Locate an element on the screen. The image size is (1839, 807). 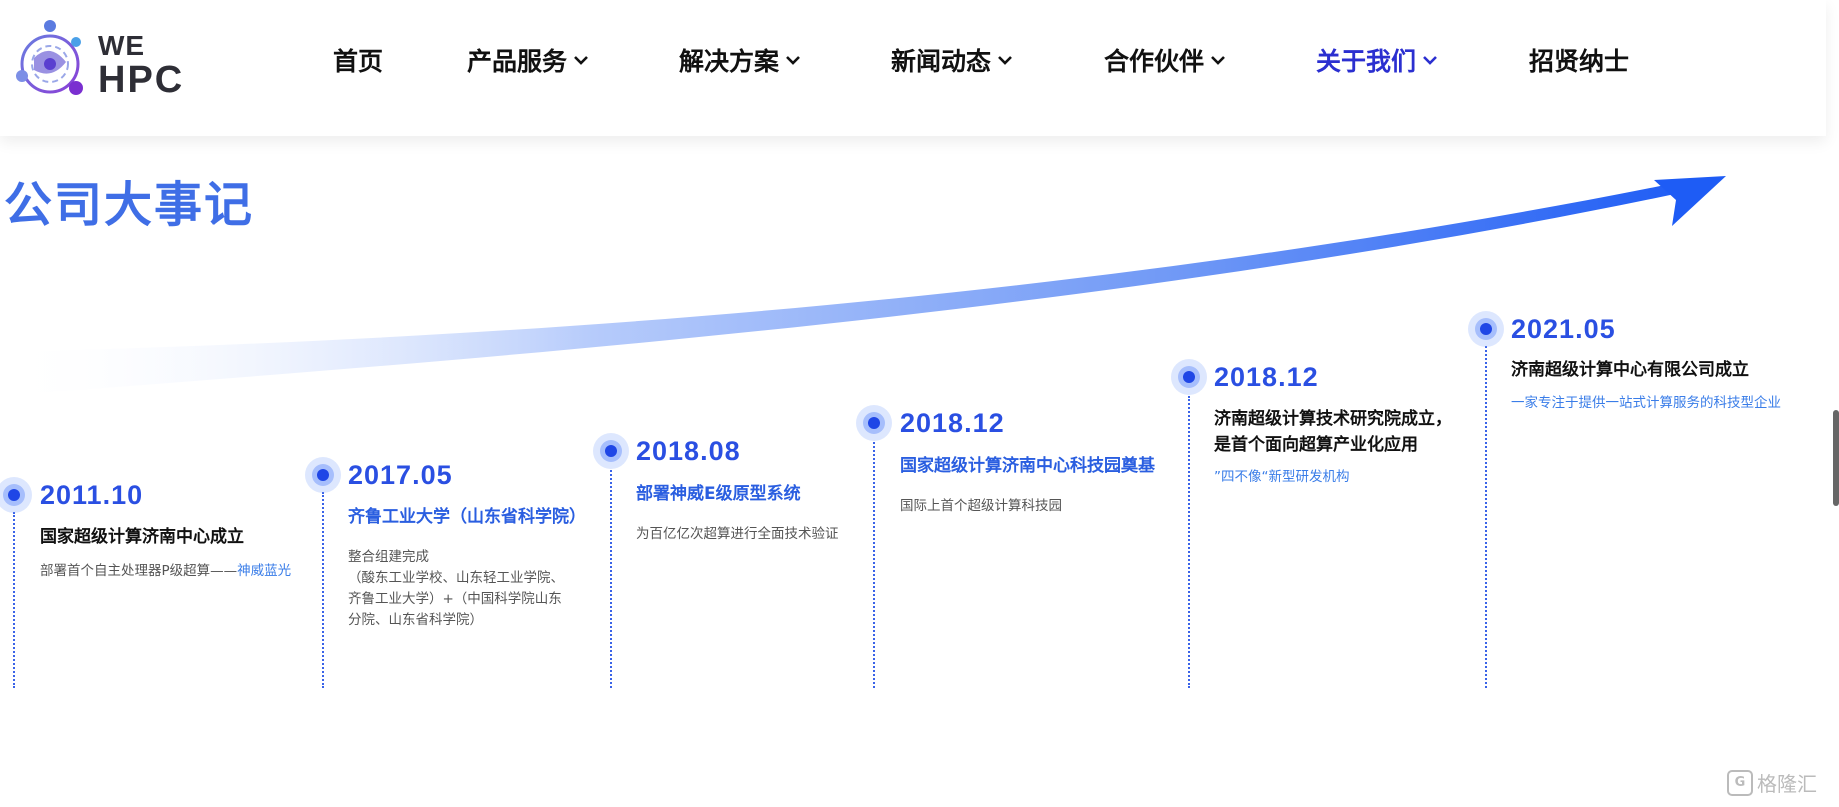
nav-item-label: 产品服务 is located at coordinates (517, 61).